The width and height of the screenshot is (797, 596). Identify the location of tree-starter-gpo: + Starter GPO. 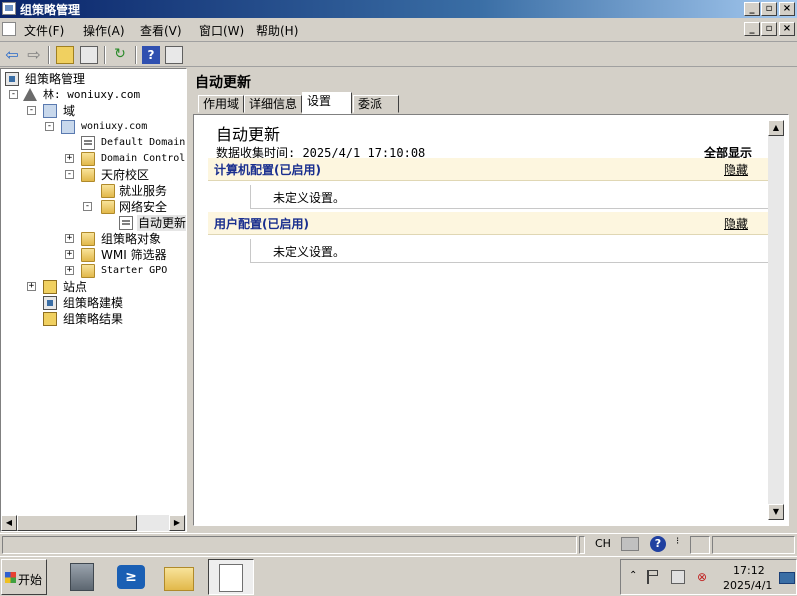
(125, 271).